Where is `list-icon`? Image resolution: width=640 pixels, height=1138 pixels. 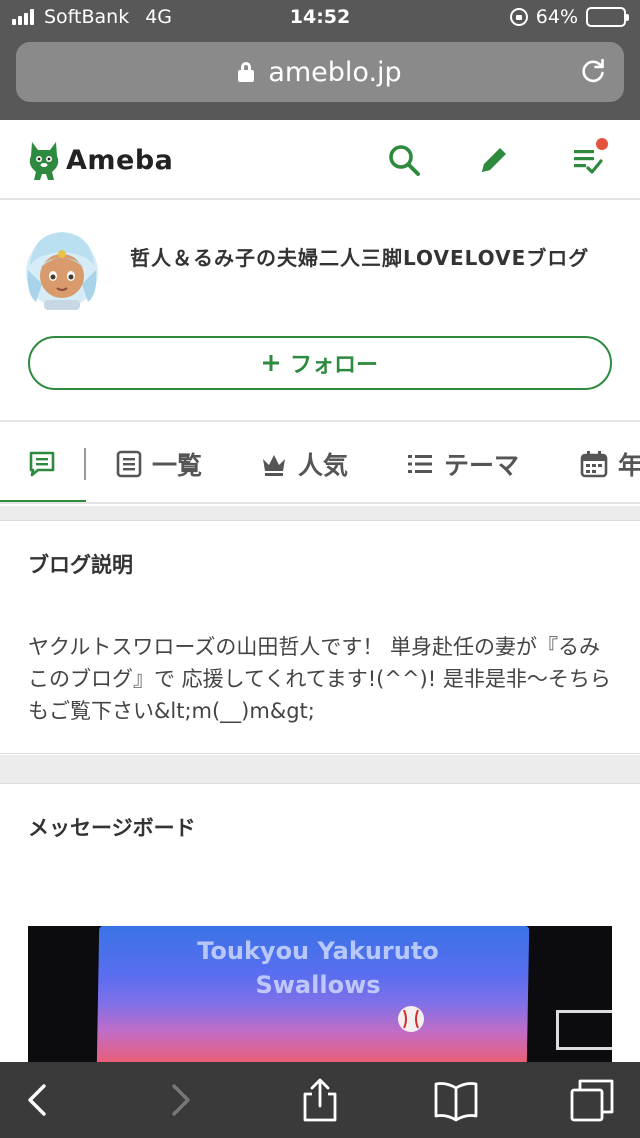
list-icon is located at coordinates (129, 464).